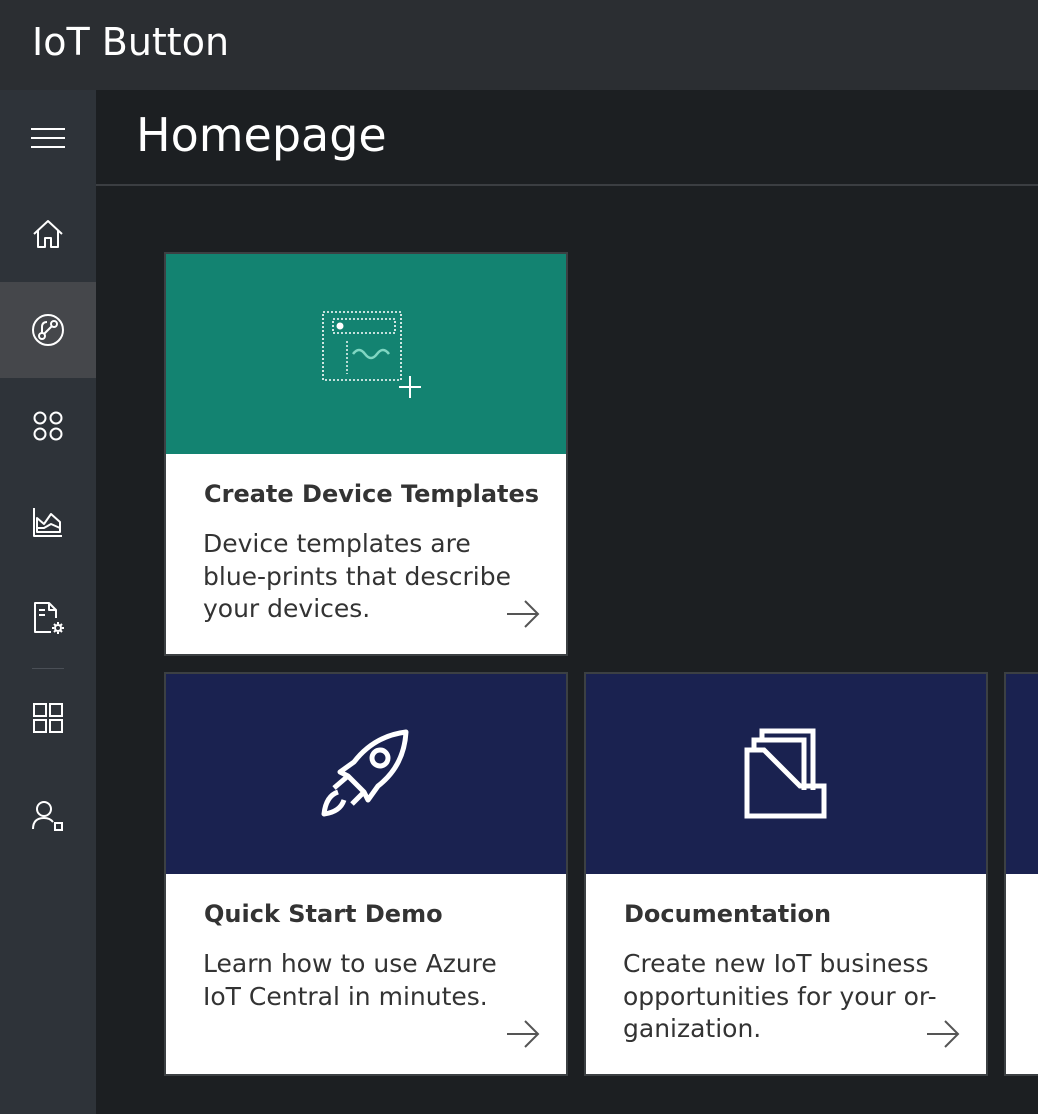 This screenshot has width=1038, height=1114. What do you see at coordinates (728, 914) in the screenshot?
I see `tile-title: Documentation` at bounding box center [728, 914].